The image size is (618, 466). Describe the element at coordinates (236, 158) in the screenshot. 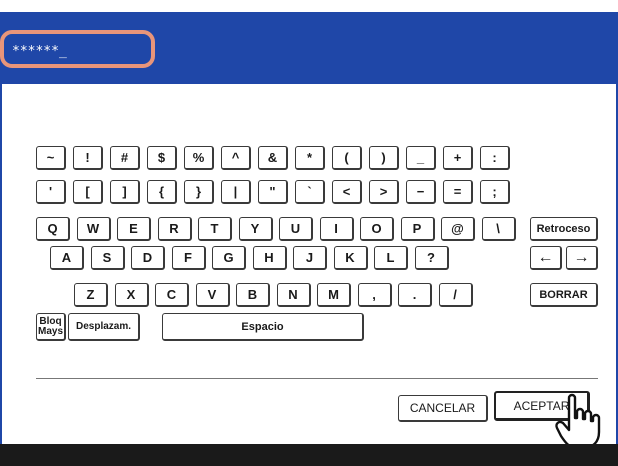

I see `key-row1-5: ^` at that location.